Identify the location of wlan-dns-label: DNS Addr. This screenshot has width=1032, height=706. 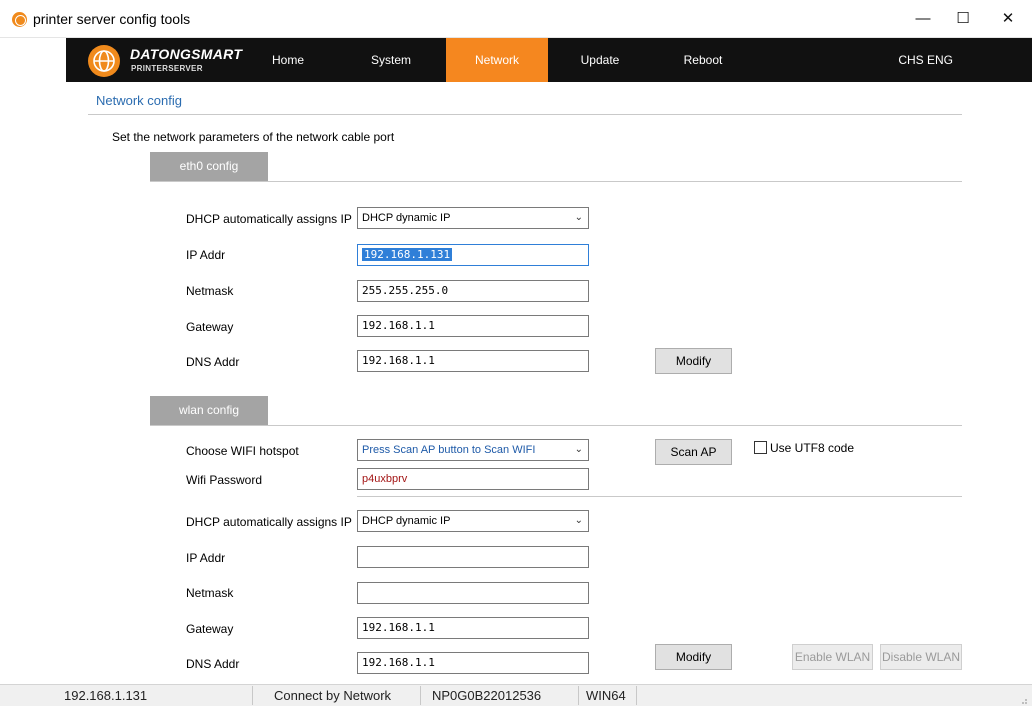
(213, 664).